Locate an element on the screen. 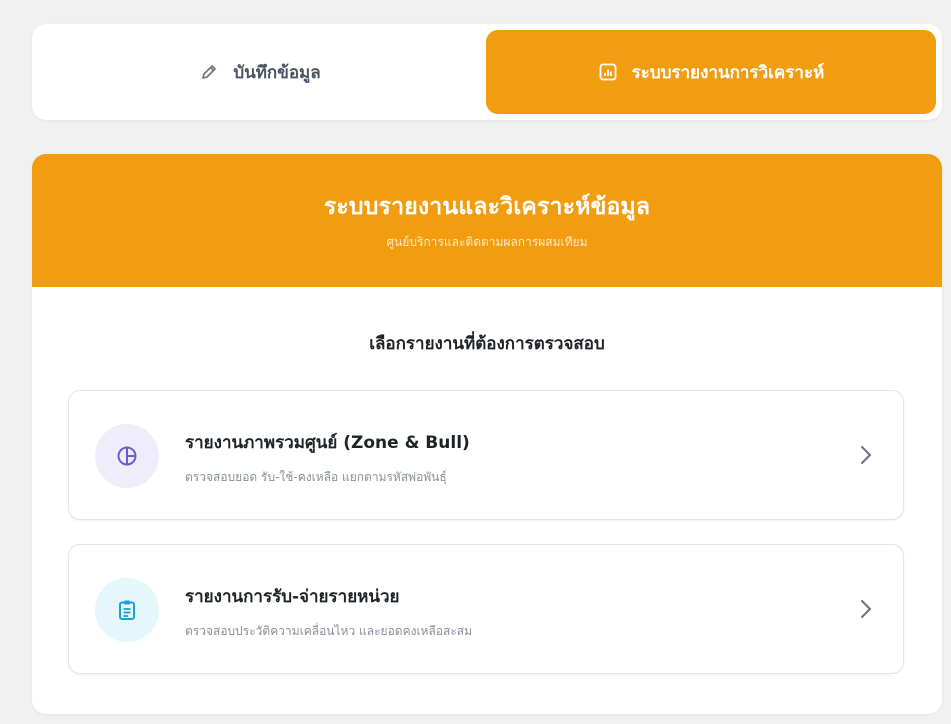 The width and height of the screenshot is (951, 724). tab-bar: บันทึกข้อมูล ระบบรายงานการวิเคราะห์ is located at coordinates (487, 72).